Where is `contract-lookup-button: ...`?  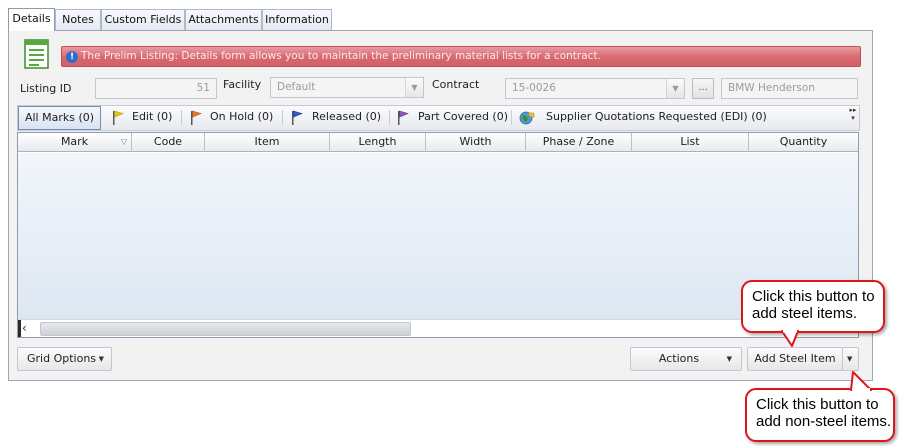 contract-lookup-button: ... is located at coordinates (703, 88).